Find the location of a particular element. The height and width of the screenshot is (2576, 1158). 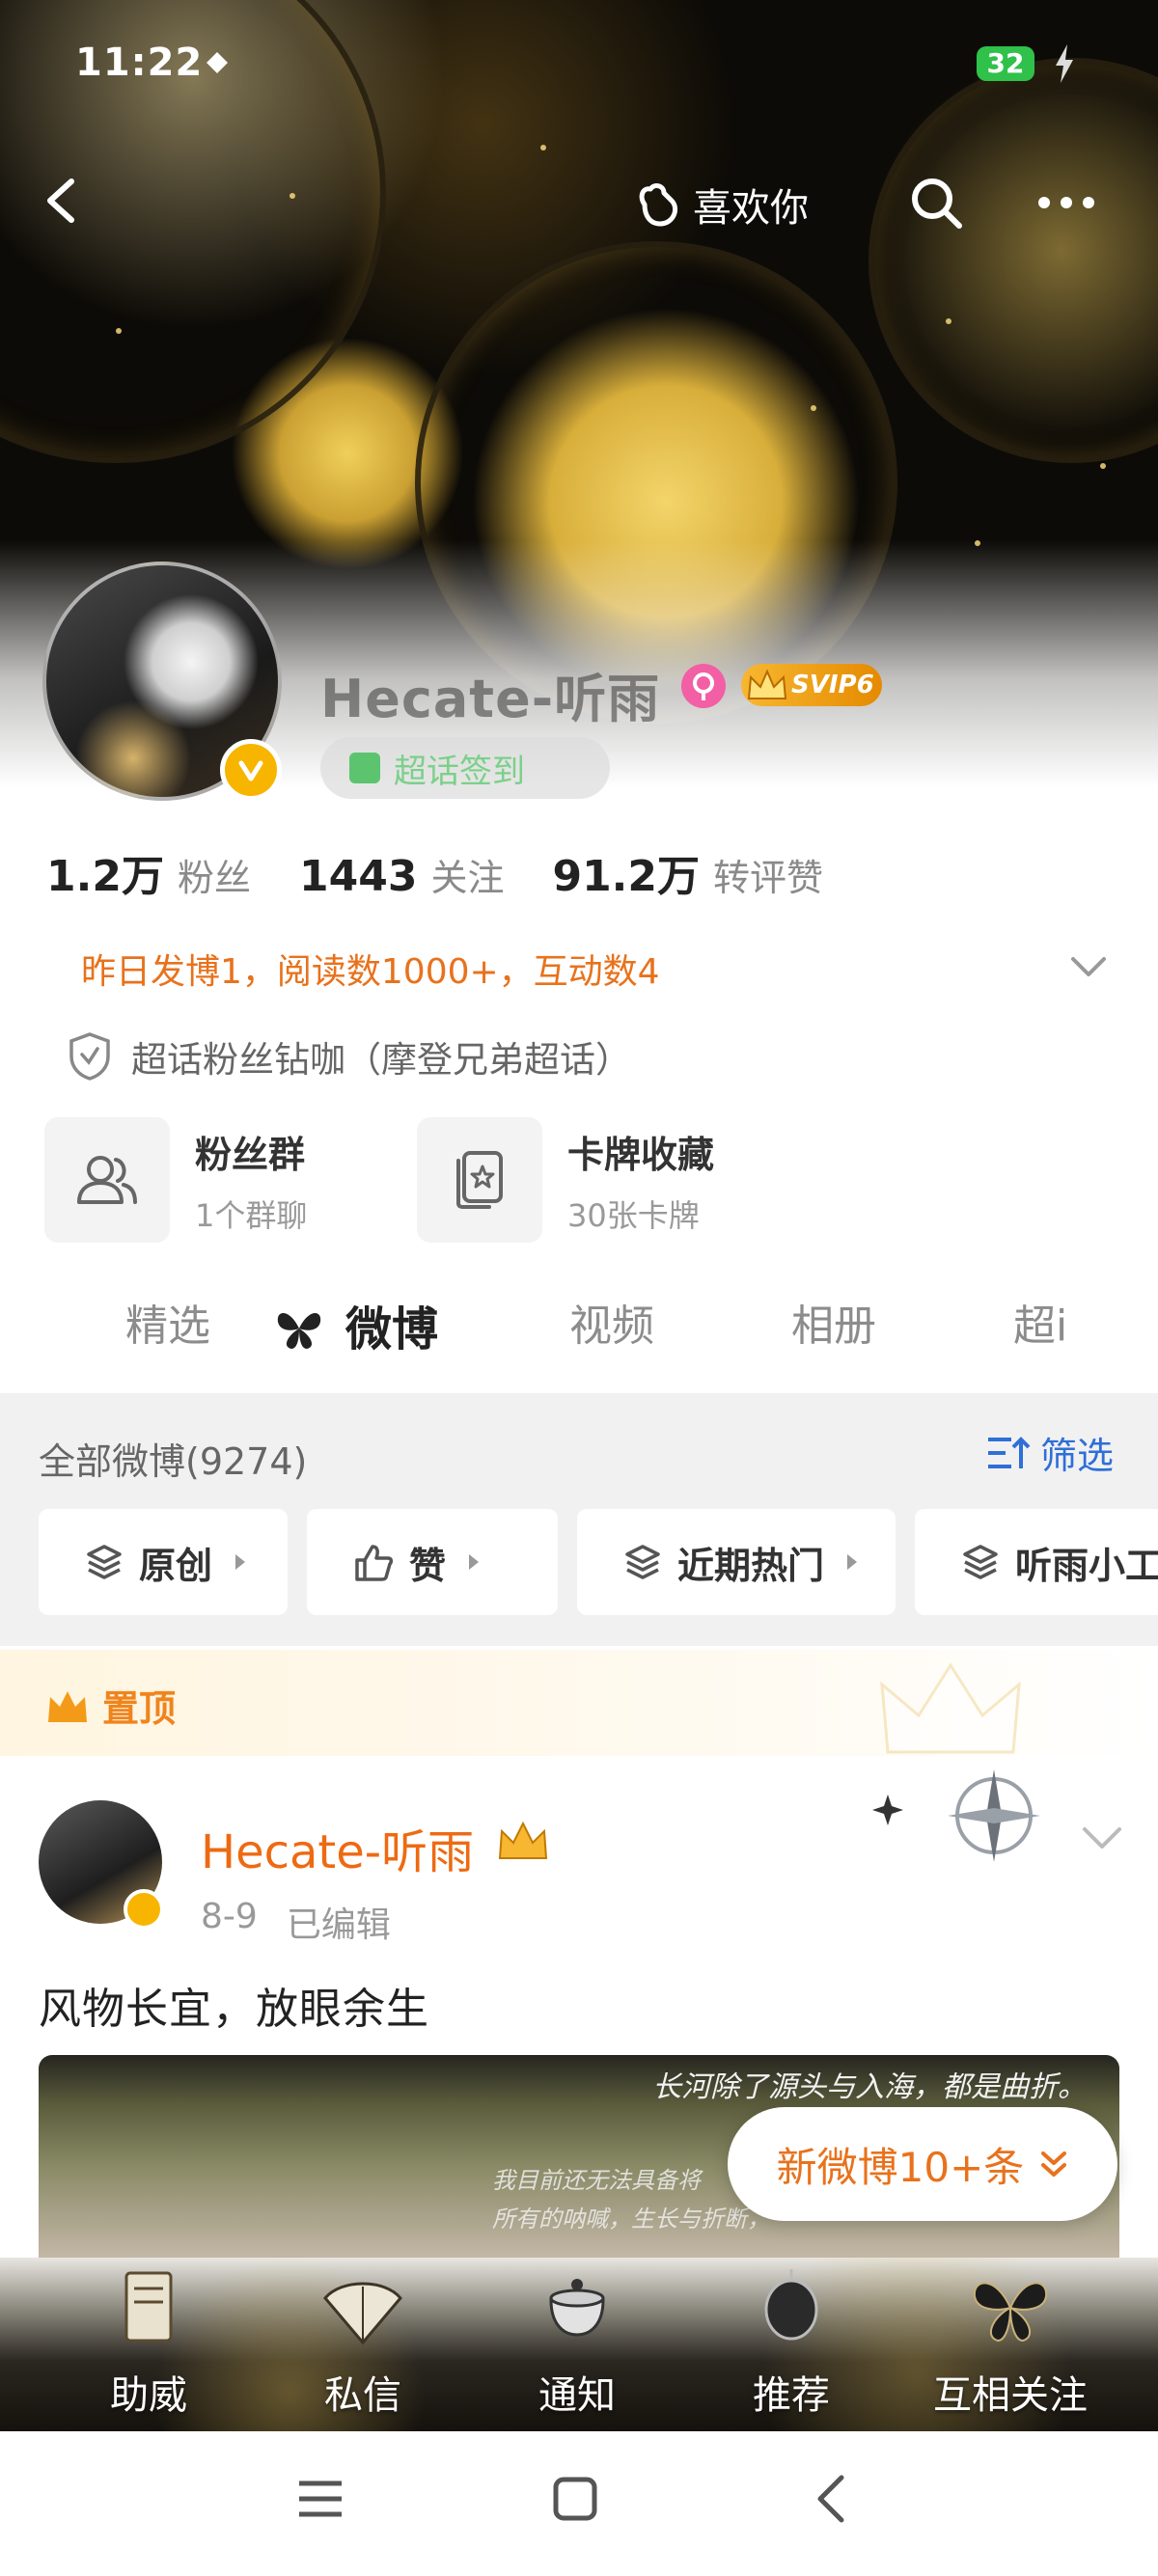

teacup-icon is located at coordinates (577, 2308).